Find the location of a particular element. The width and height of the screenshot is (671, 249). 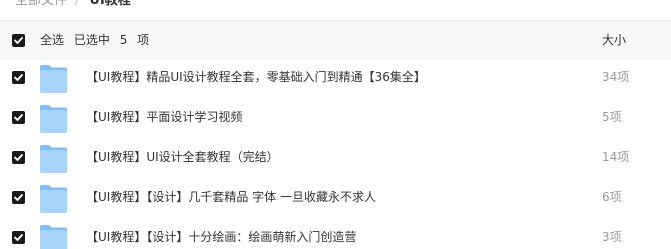

select-all-checkbox is located at coordinates (18, 40).